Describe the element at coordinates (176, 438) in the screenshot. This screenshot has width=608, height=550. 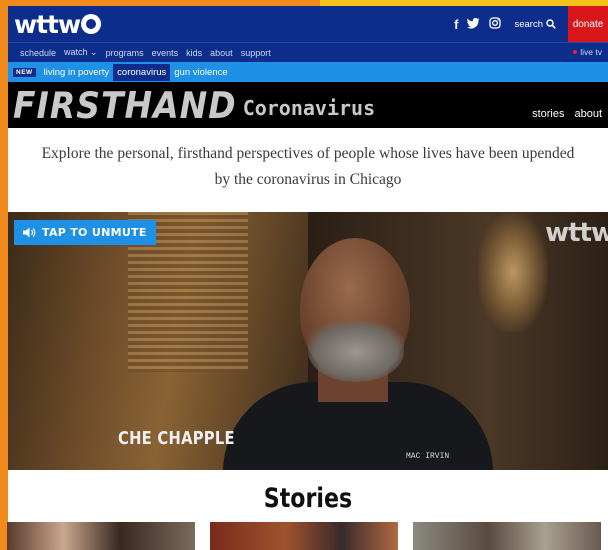
I see `speaker-name-caption: CHE CHAPPLE` at that location.